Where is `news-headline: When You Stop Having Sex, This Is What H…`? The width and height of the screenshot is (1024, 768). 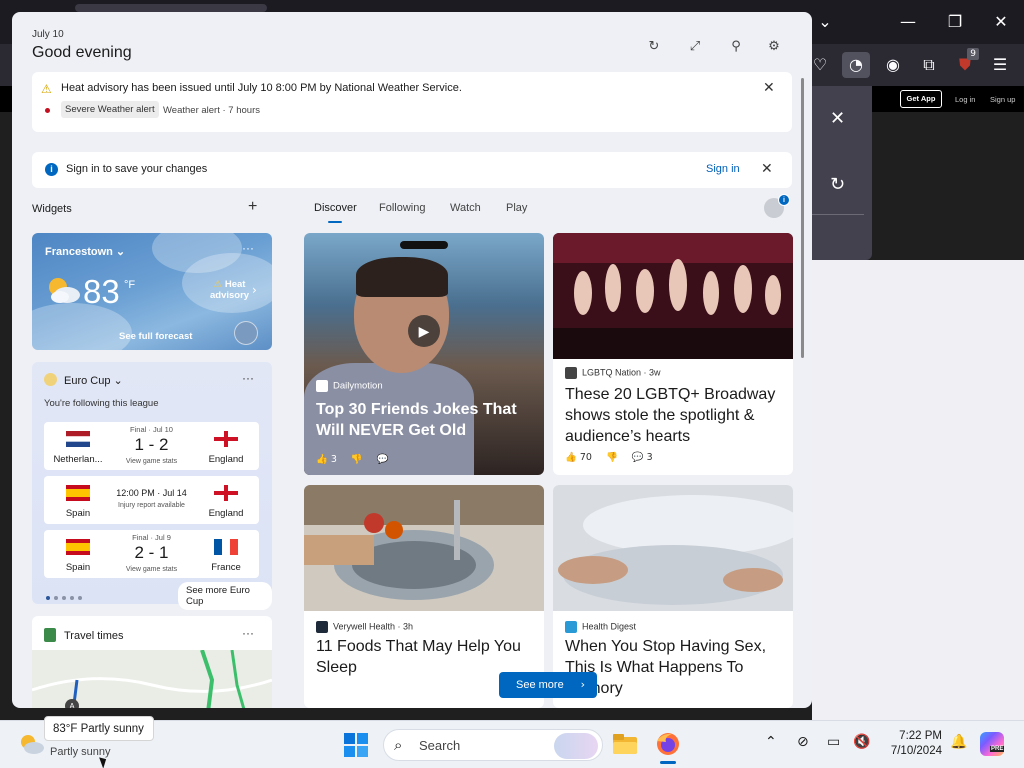 news-headline: When You Stop Having Sex, This Is What H… is located at coordinates (674, 667).